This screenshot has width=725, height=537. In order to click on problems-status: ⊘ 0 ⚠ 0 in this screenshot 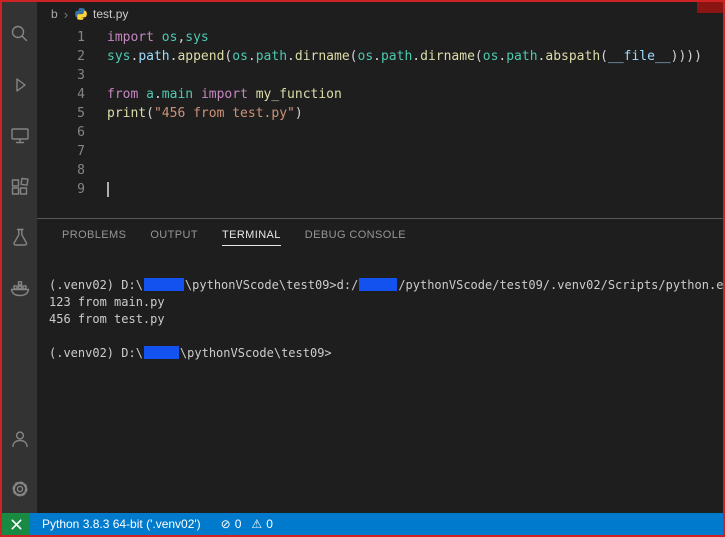, I will do `click(247, 524)`.